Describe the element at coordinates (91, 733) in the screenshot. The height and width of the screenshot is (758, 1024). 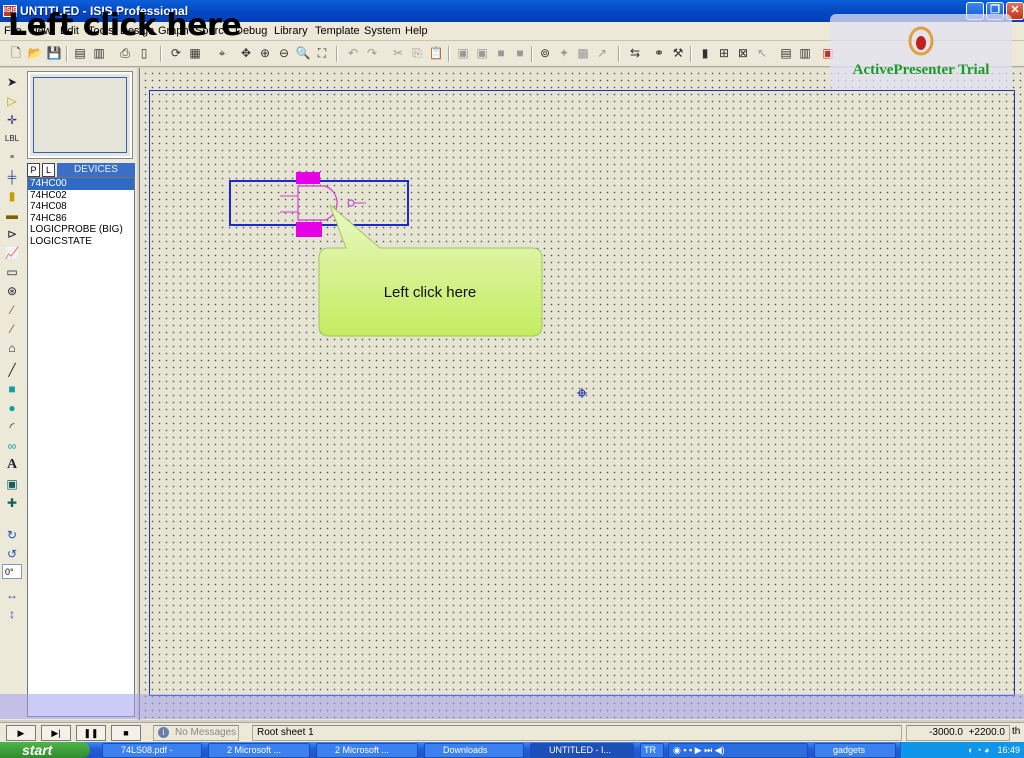
I see `pause-button: ❚❚` at that location.